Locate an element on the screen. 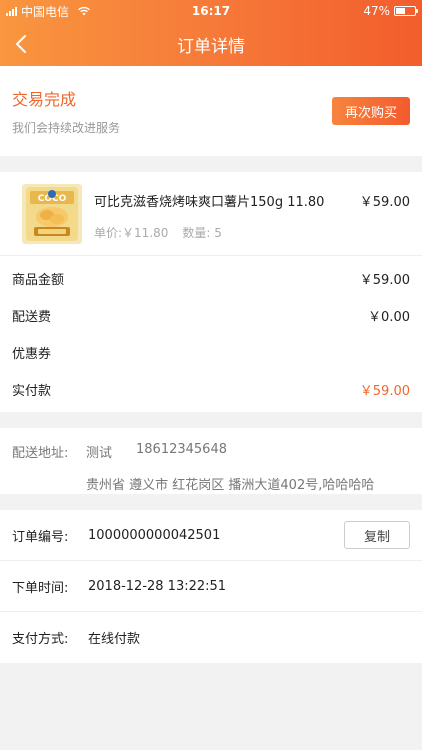  back-arrow-icon is located at coordinates (22, 44).